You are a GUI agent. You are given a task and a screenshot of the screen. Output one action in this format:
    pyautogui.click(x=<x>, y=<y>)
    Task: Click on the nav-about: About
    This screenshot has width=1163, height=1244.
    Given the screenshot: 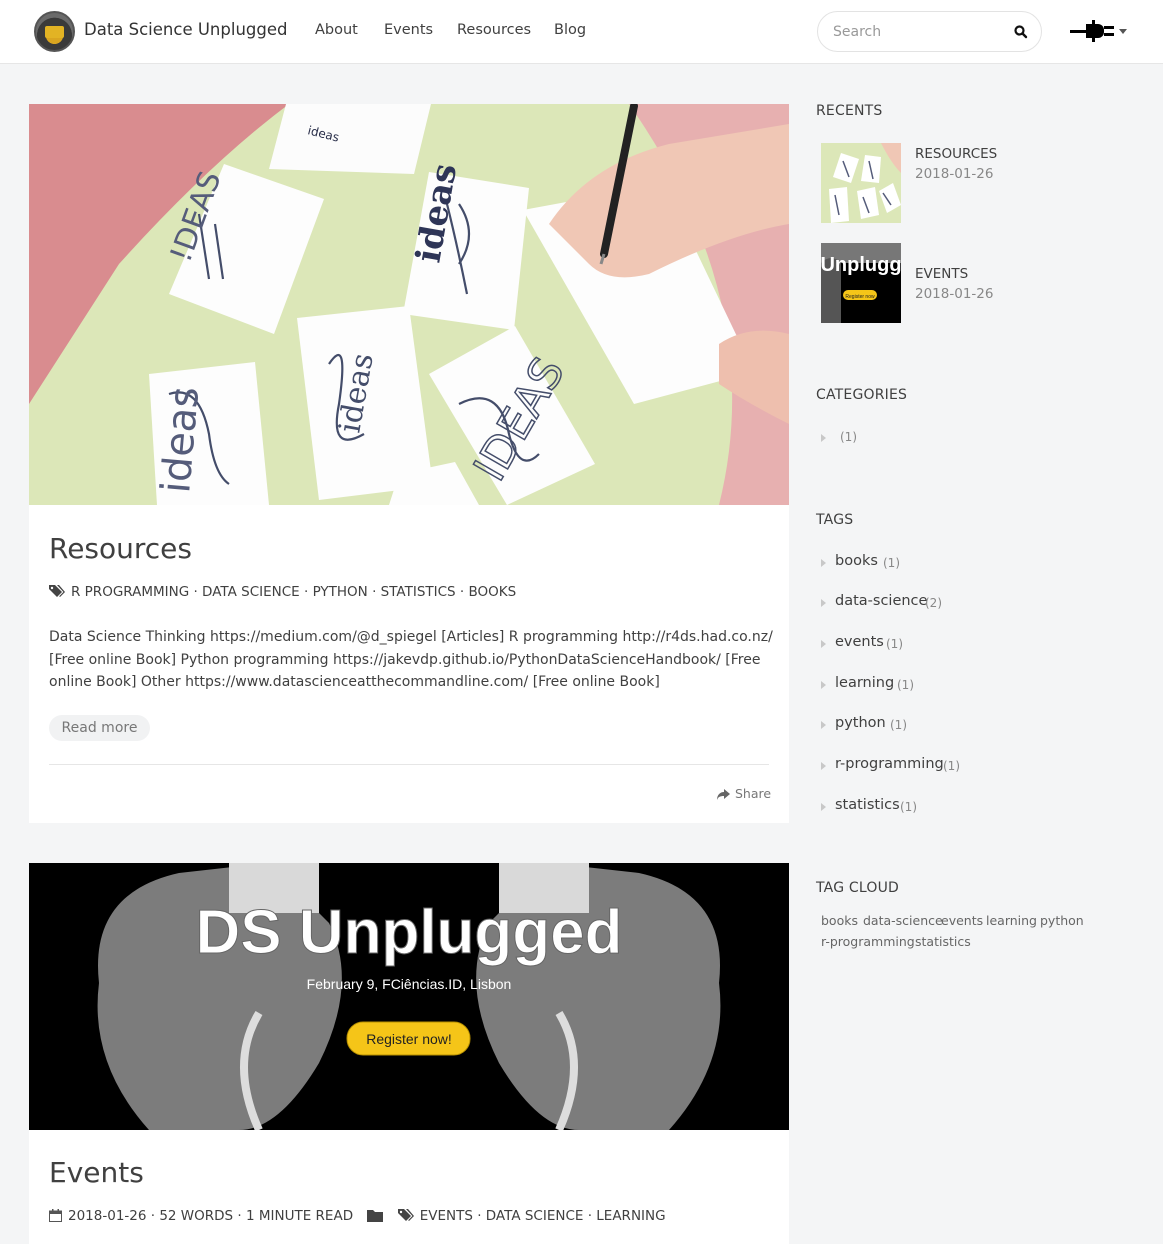 What is the action you would take?
    pyautogui.click(x=336, y=30)
    